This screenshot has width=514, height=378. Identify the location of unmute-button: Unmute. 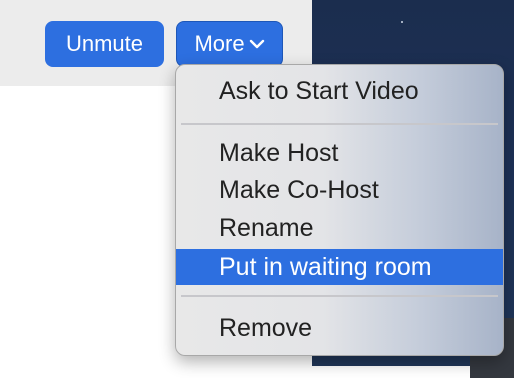
(104, 44).